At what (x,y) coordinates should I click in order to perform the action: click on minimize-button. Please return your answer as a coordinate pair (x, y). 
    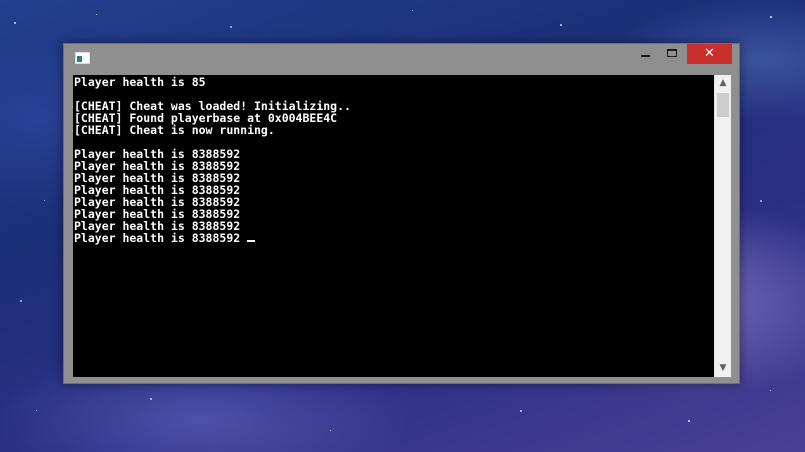
    Looking at the image, I should click on (645, 54).